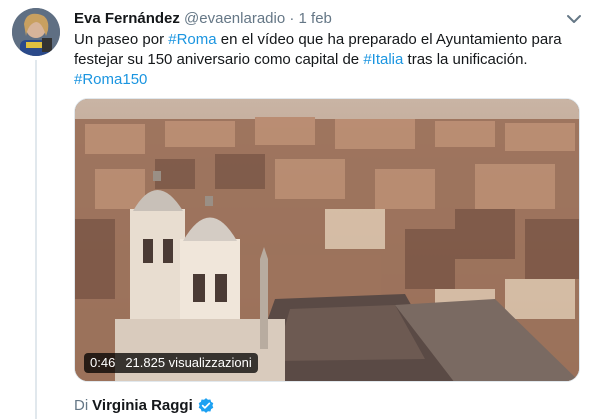 The height and width of the screenshot is (419, 591). Describe the element at coordinates (206, 405) in the screenshot. I see `verified-badge-icon` at that location.